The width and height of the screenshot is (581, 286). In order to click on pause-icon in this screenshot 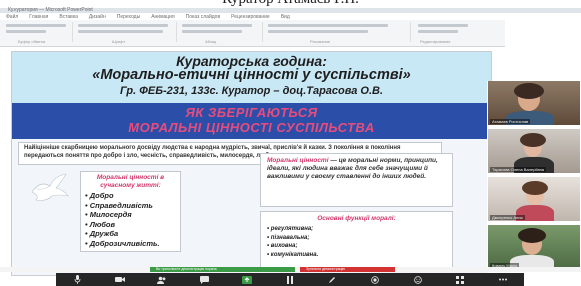, I will do `click(290, 279)`.